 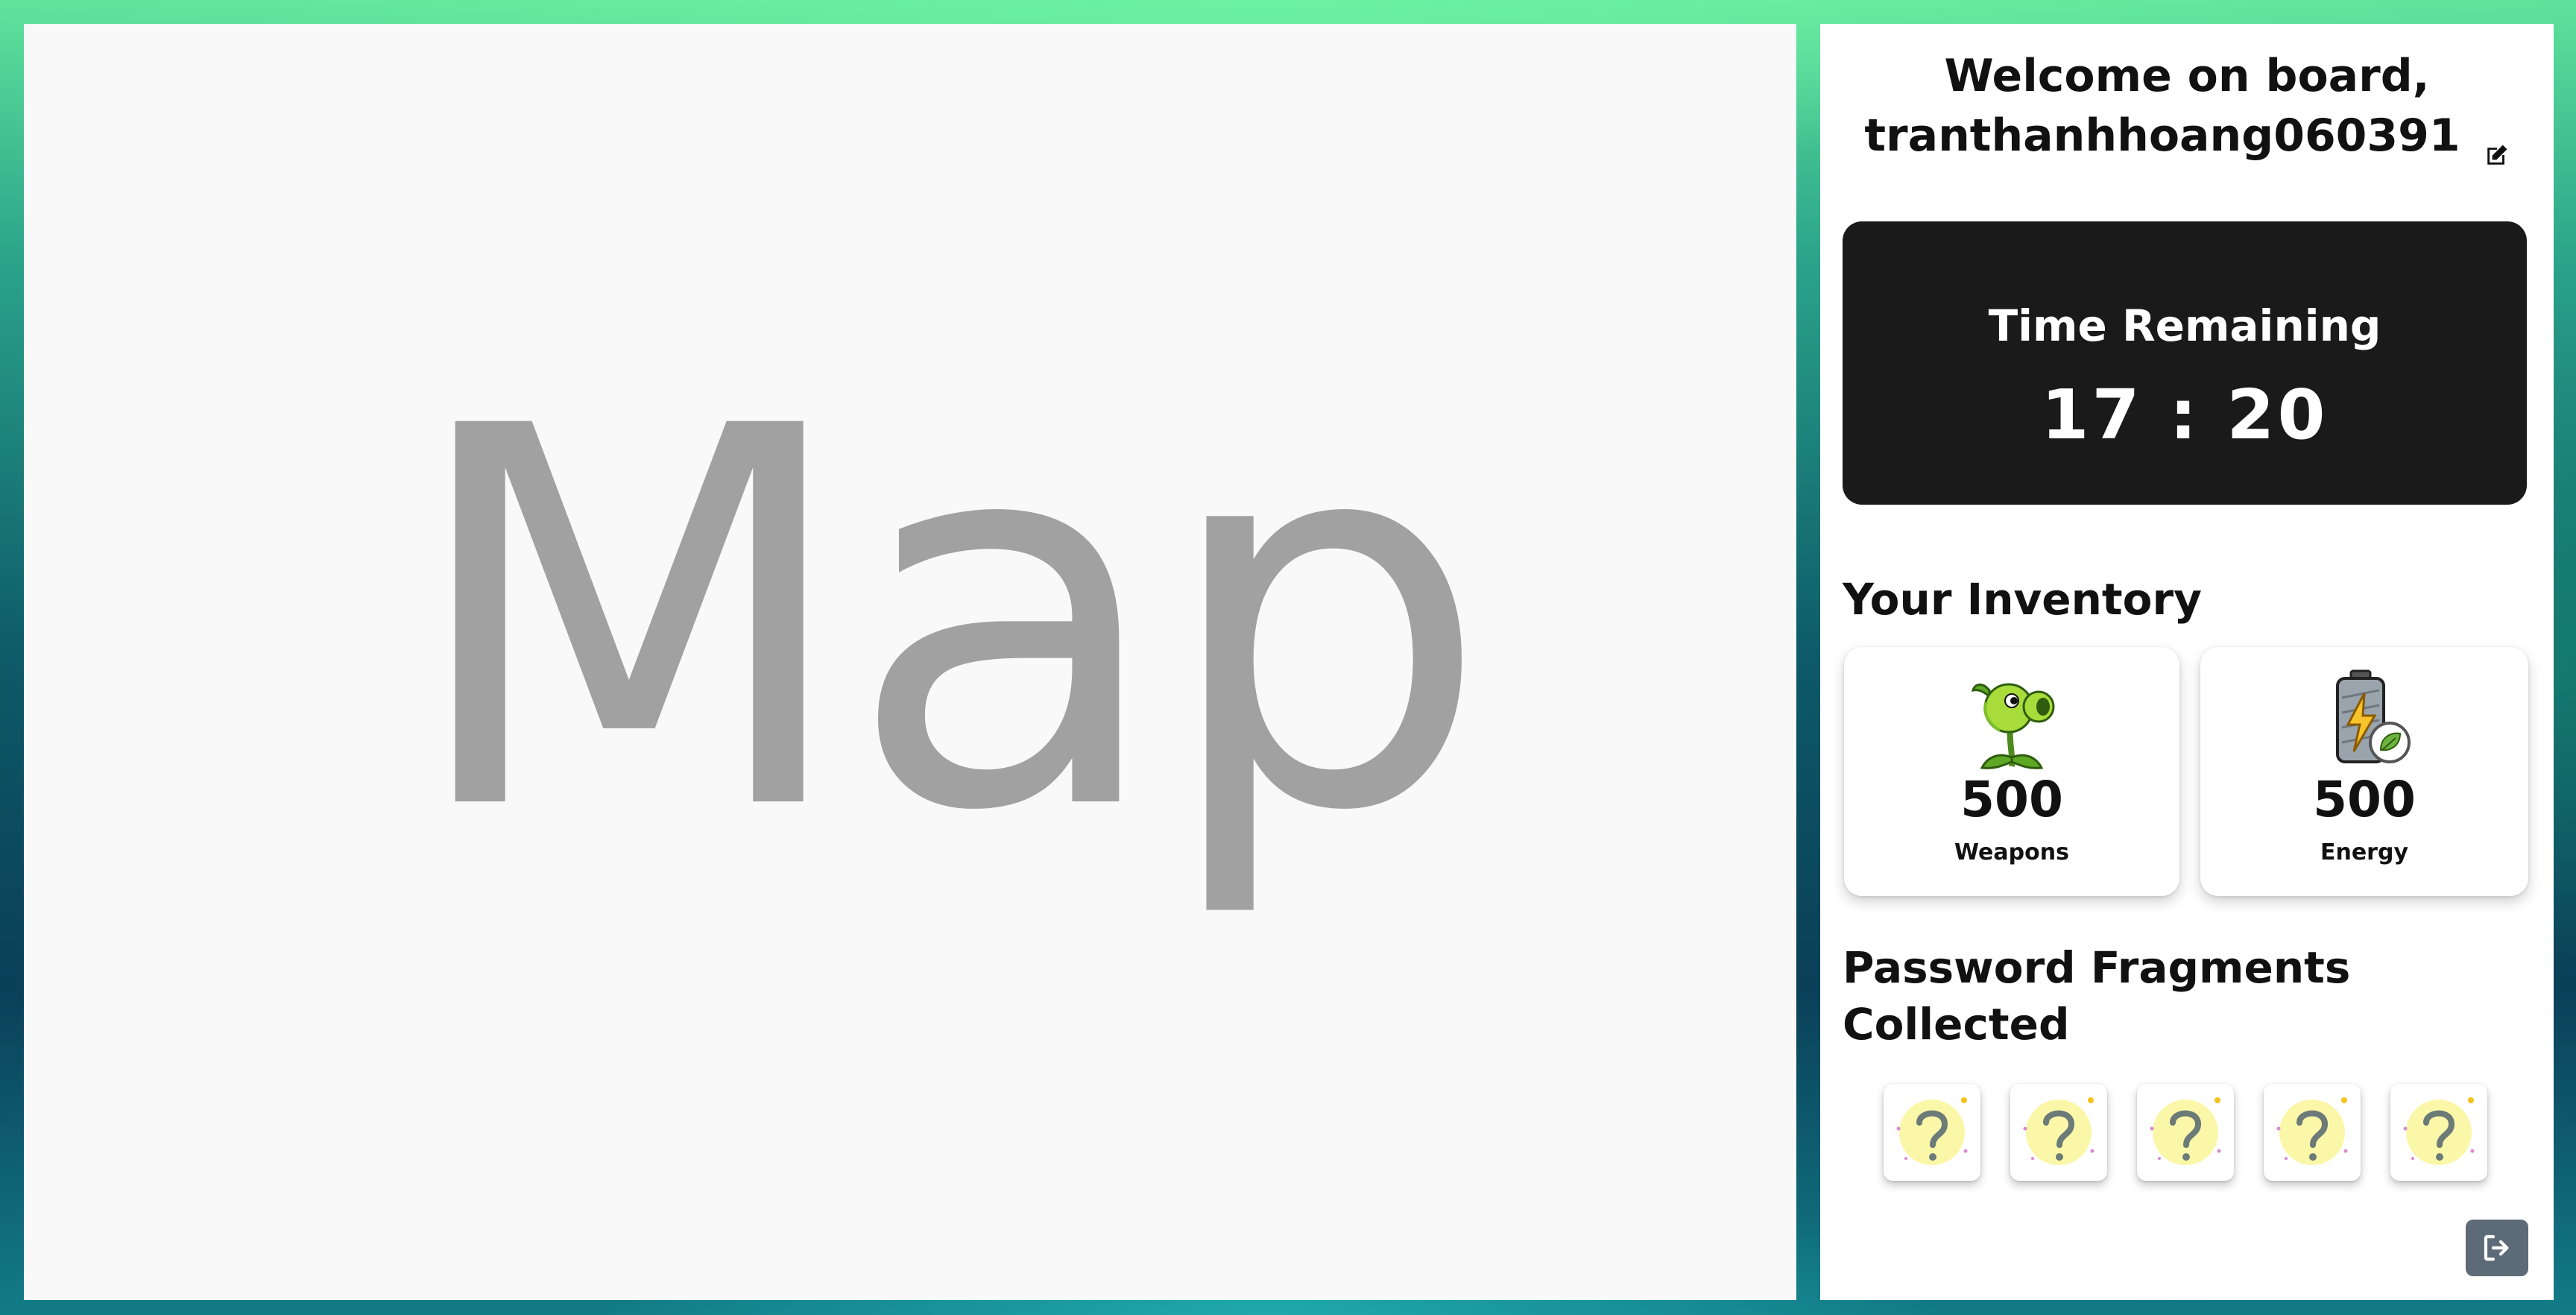 I want to click on inventory-card-energy: 500 Energy, so click(x=2364, y=771).